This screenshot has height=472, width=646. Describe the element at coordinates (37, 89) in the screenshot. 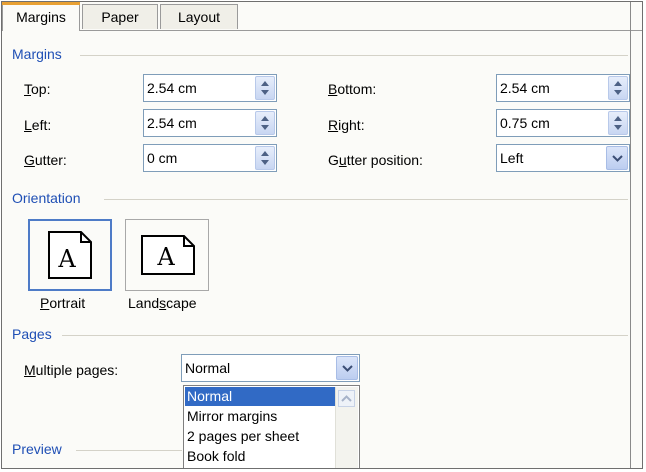

I see `top-label: Top:` at that location.